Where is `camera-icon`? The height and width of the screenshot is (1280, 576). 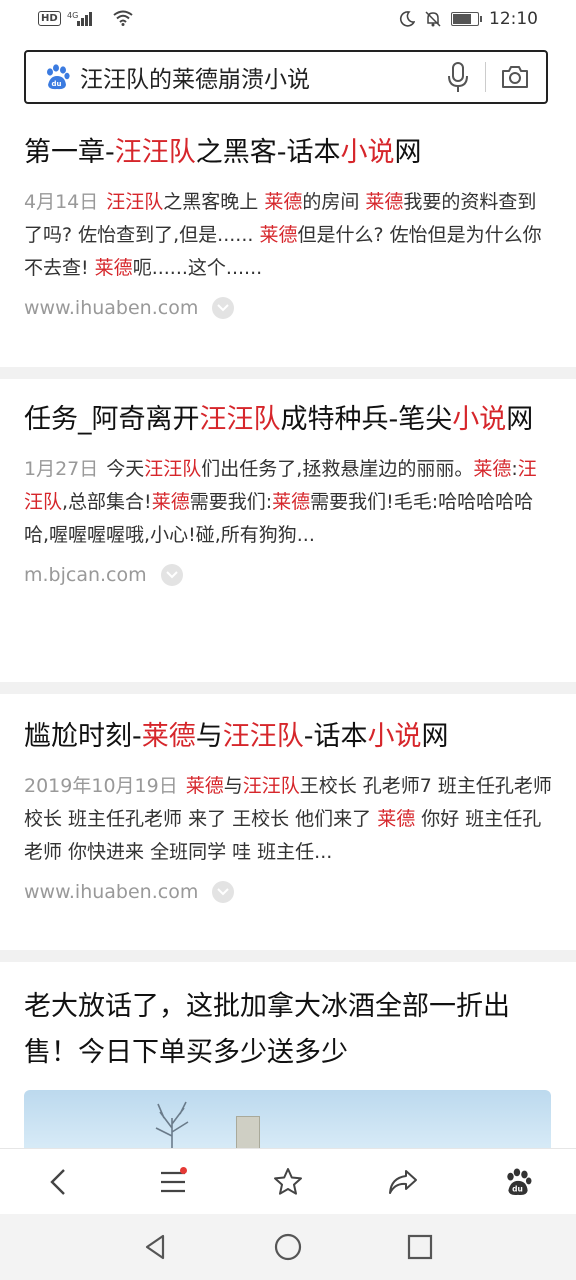
camera-icon is located at coordinates (515, 77).